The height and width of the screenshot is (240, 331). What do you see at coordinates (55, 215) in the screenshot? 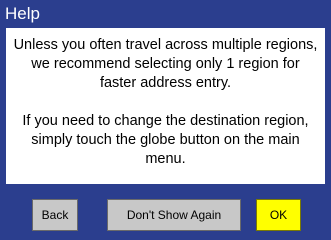
I see `back-button: Back` at bounding box center [55, 215].